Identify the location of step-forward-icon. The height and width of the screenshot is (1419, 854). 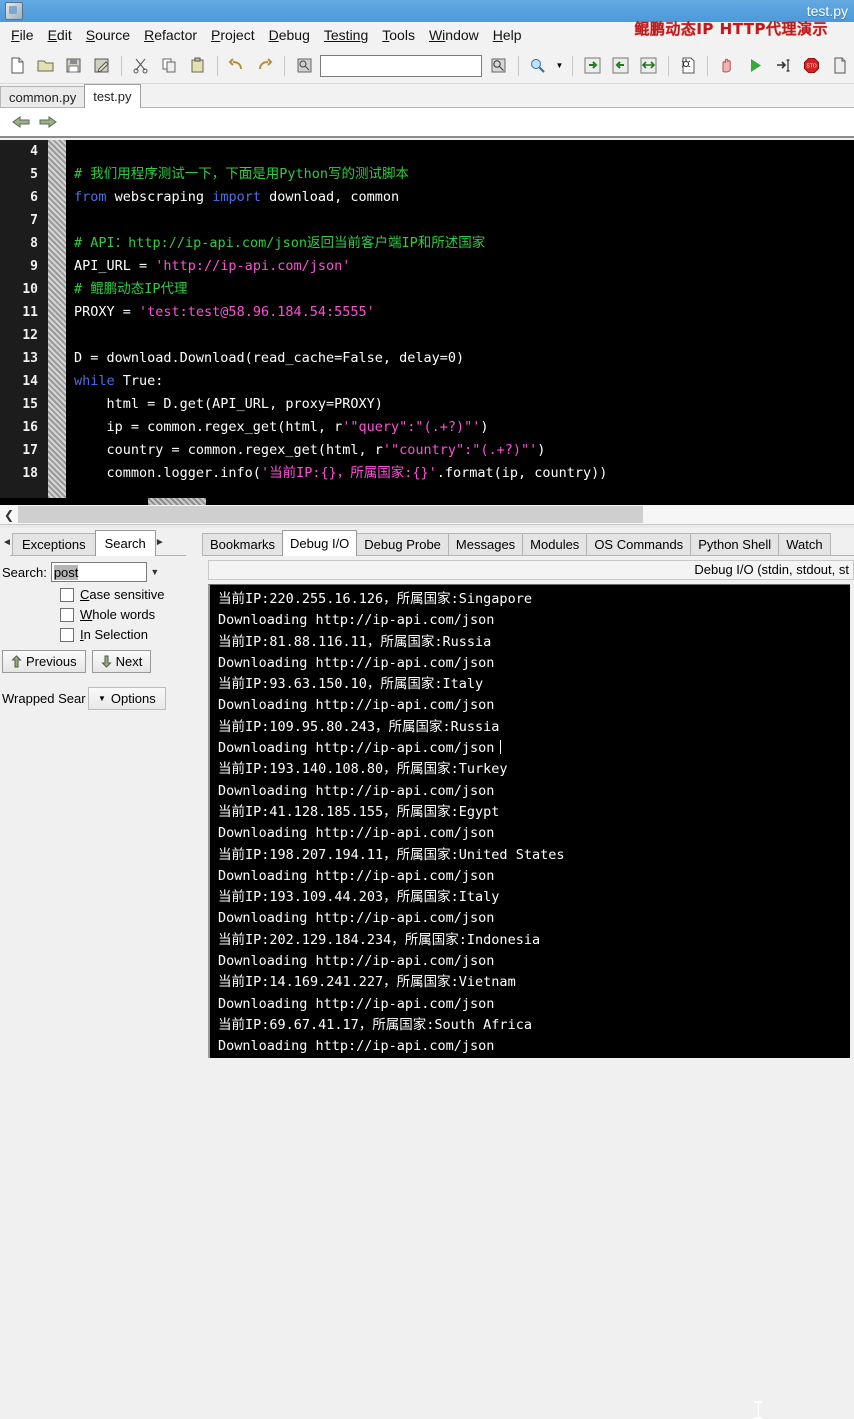
(592, 66).